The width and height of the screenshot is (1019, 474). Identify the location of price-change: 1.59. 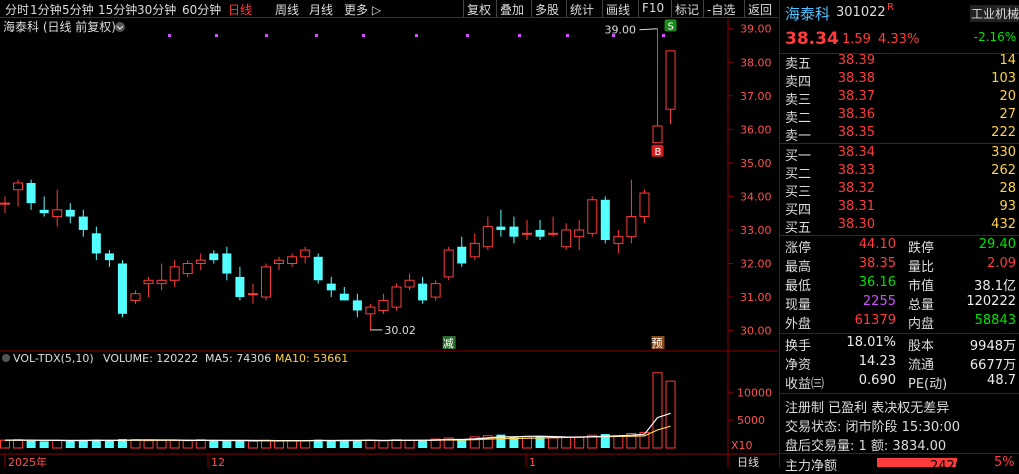
(856, 39).